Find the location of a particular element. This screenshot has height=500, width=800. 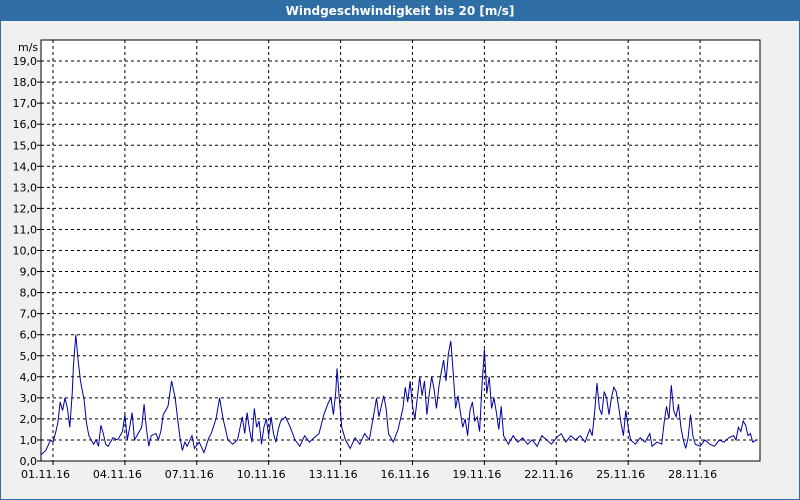

y-tick-label: 14,0 is located at coordinates (25, 166).